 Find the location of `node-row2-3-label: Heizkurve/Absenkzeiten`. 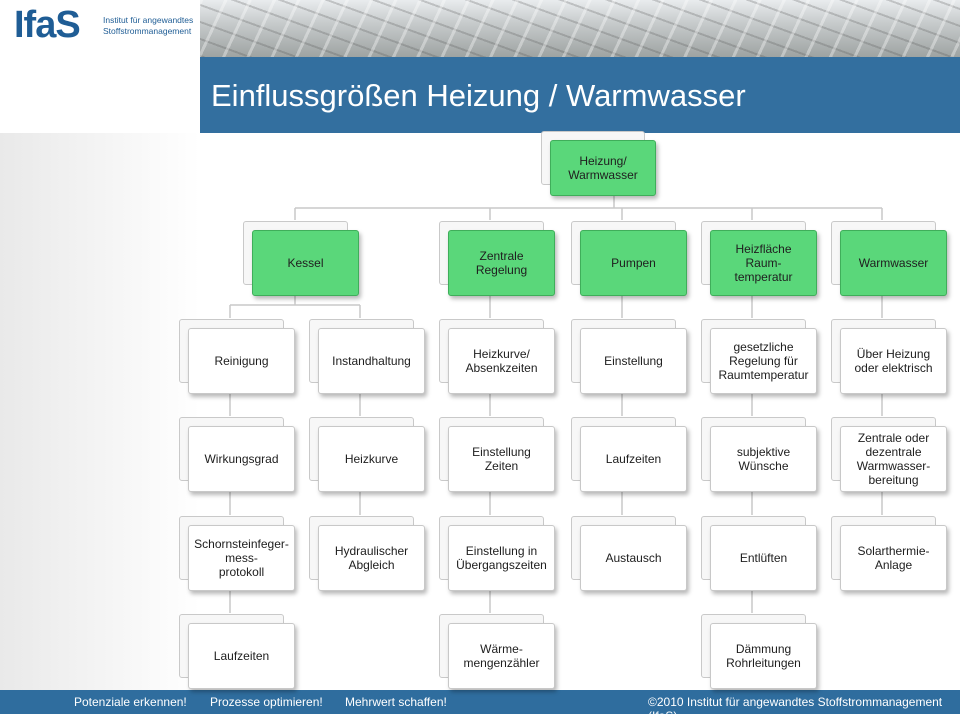

node-row2-3-label: Heizkurve/Absenkzeiten is located at coordinates (501, 361).